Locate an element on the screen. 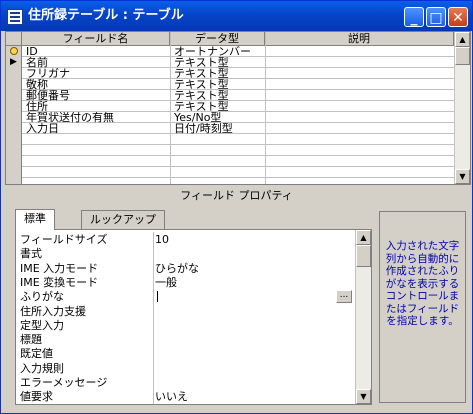 This screenshot has width=473, height=414. property-row: 住所入力支援 is located at coordinates (185, 311).